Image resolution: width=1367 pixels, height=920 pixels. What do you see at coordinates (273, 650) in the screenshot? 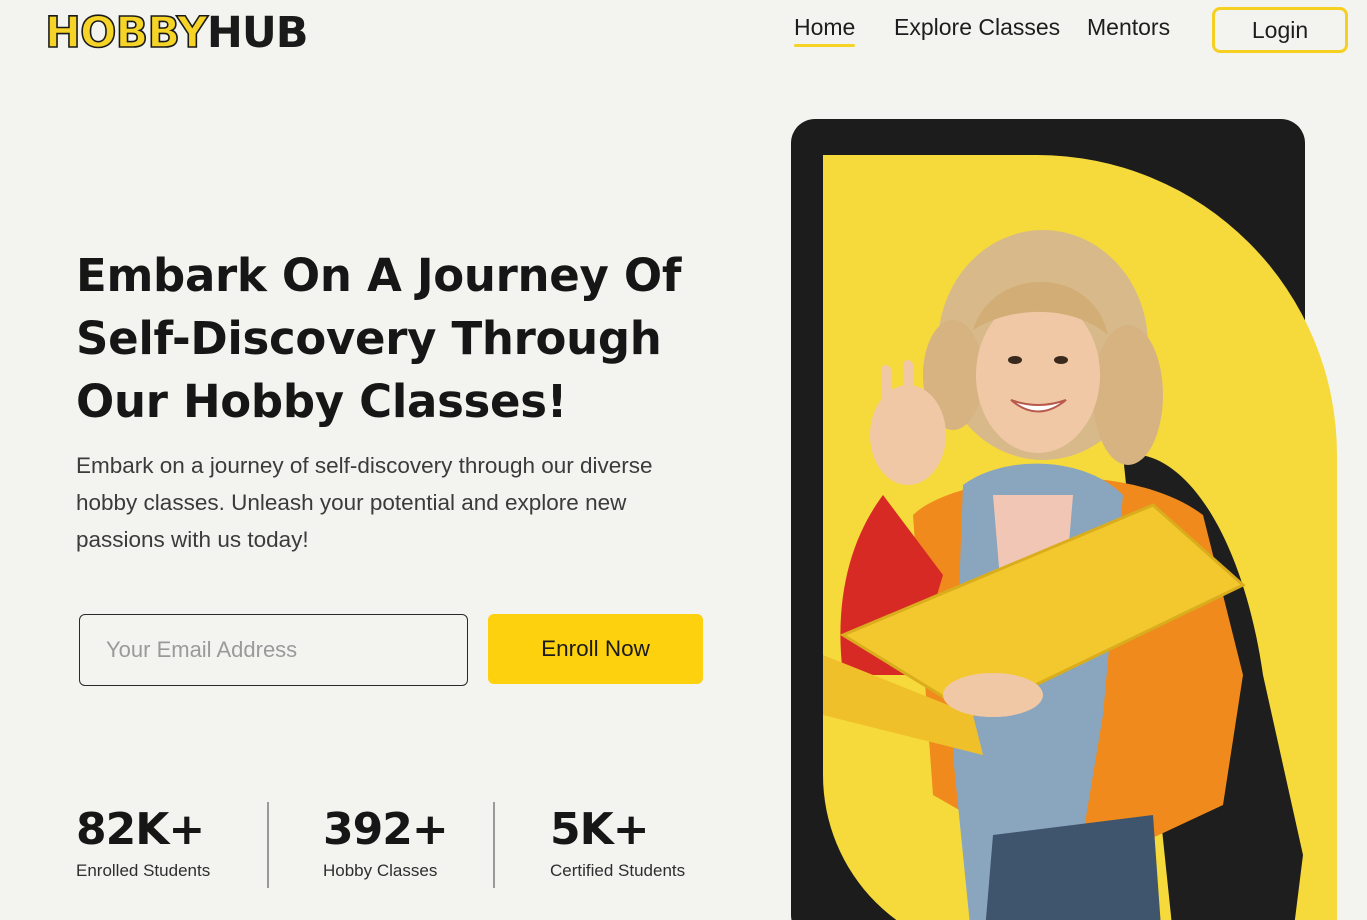
I see `email-input` at bounding box center [273, 650].